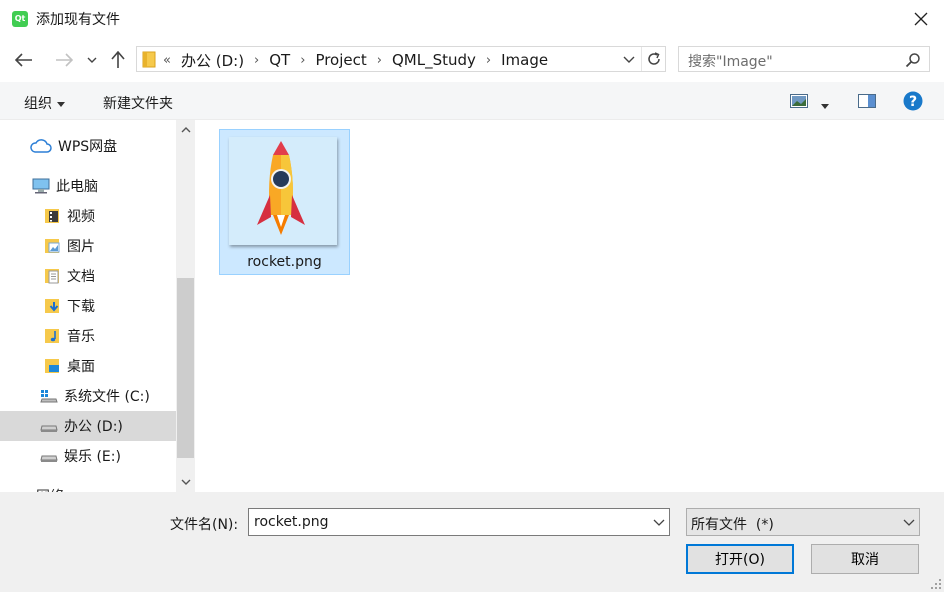  I want to click on sidebar-item-label: 音乐, so click(81, 337).